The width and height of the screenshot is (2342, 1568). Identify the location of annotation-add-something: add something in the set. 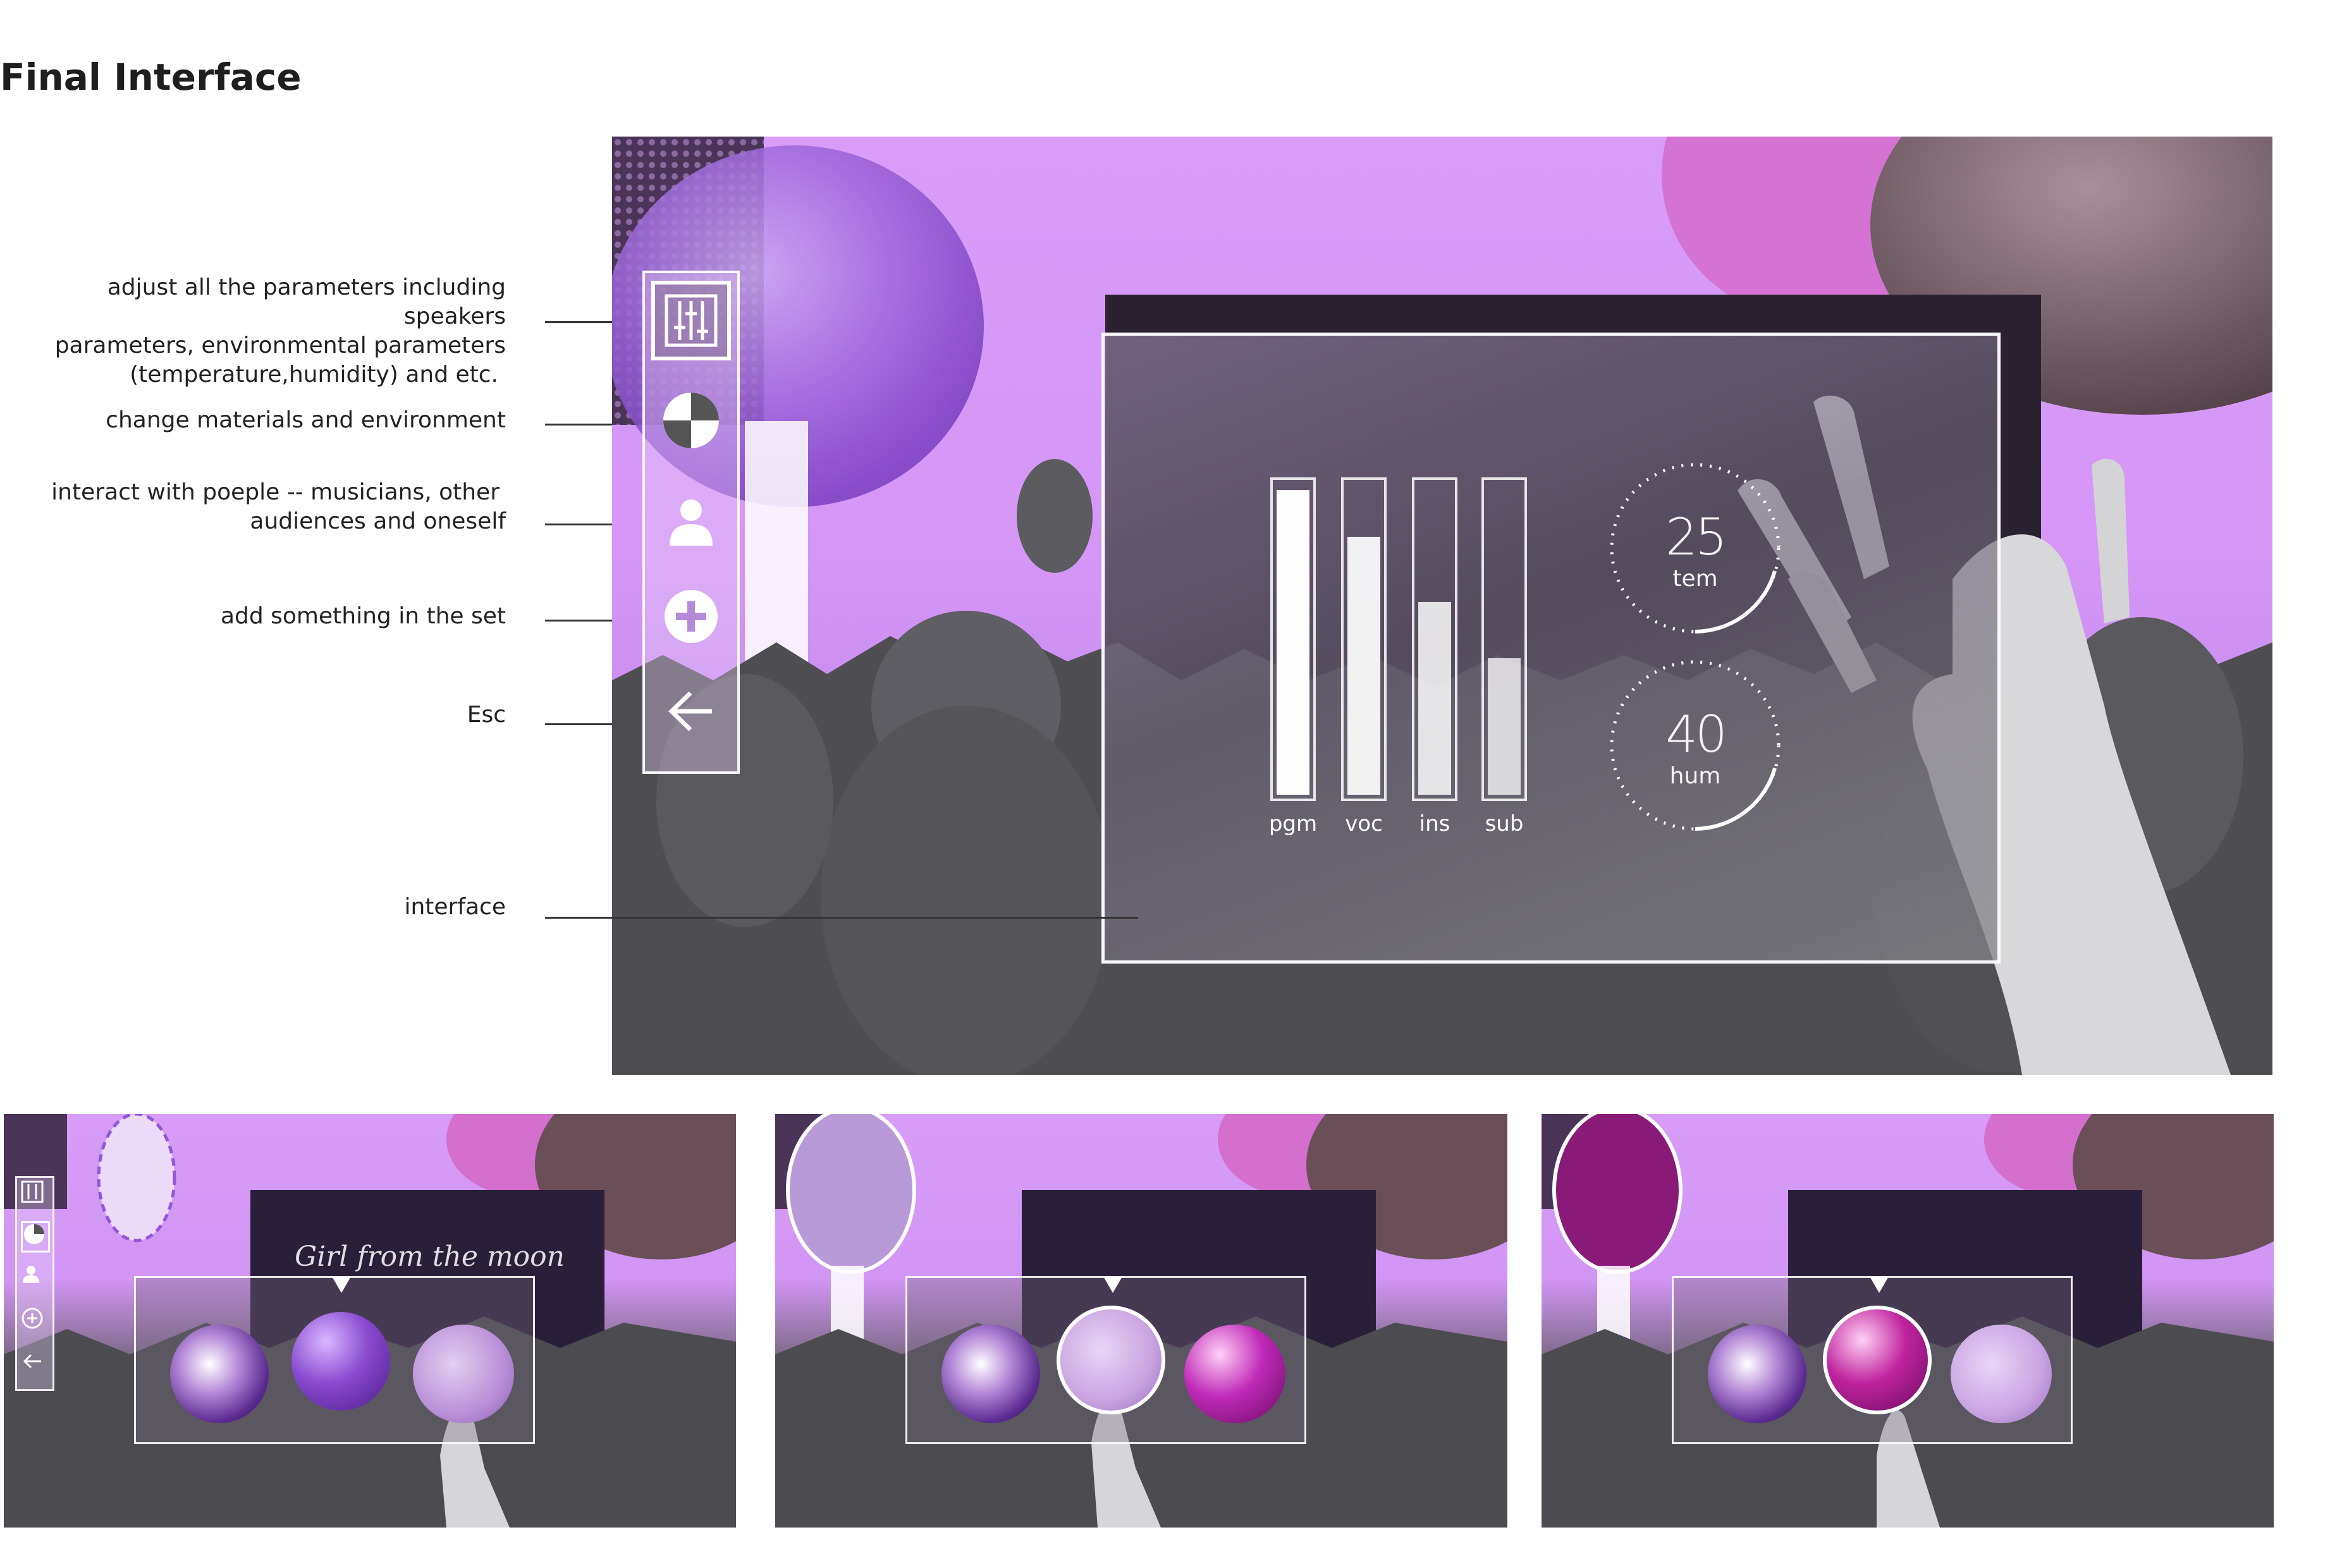
(363, 616).